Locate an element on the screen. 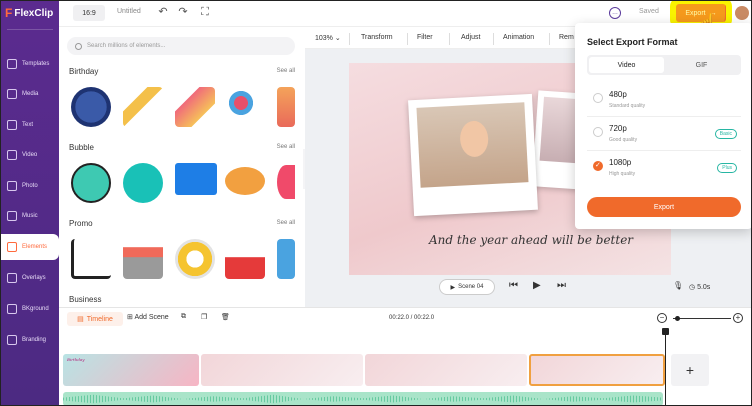 The height and width of the screenshot is (406, 752). party-hat-element is located at coordinates (143, 107).